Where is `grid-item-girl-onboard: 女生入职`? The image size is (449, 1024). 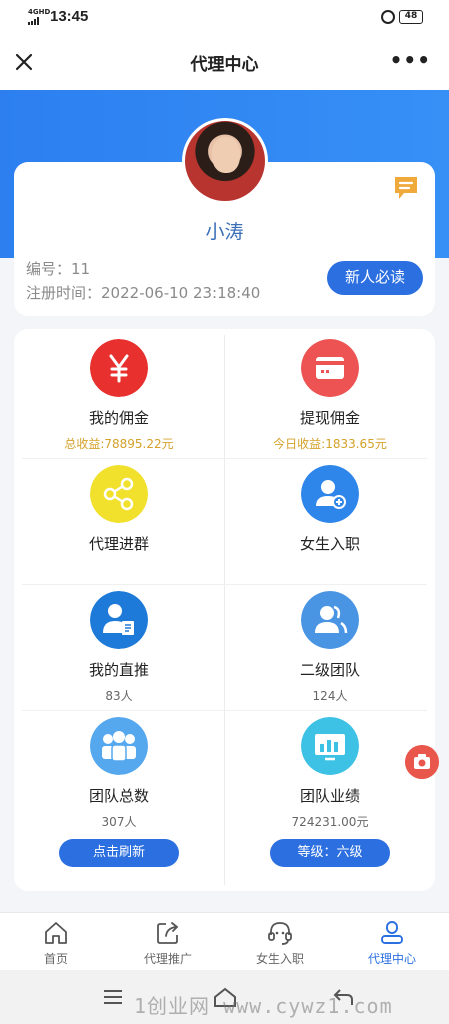
grid-item-girl-onboard: 女生入职 is located at coordinates (330, 522).